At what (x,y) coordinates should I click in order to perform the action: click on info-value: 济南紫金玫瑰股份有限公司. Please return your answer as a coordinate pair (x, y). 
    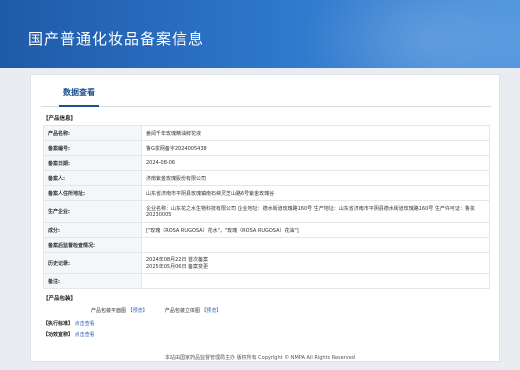
    Looking at the image, I should click on (315, 178).